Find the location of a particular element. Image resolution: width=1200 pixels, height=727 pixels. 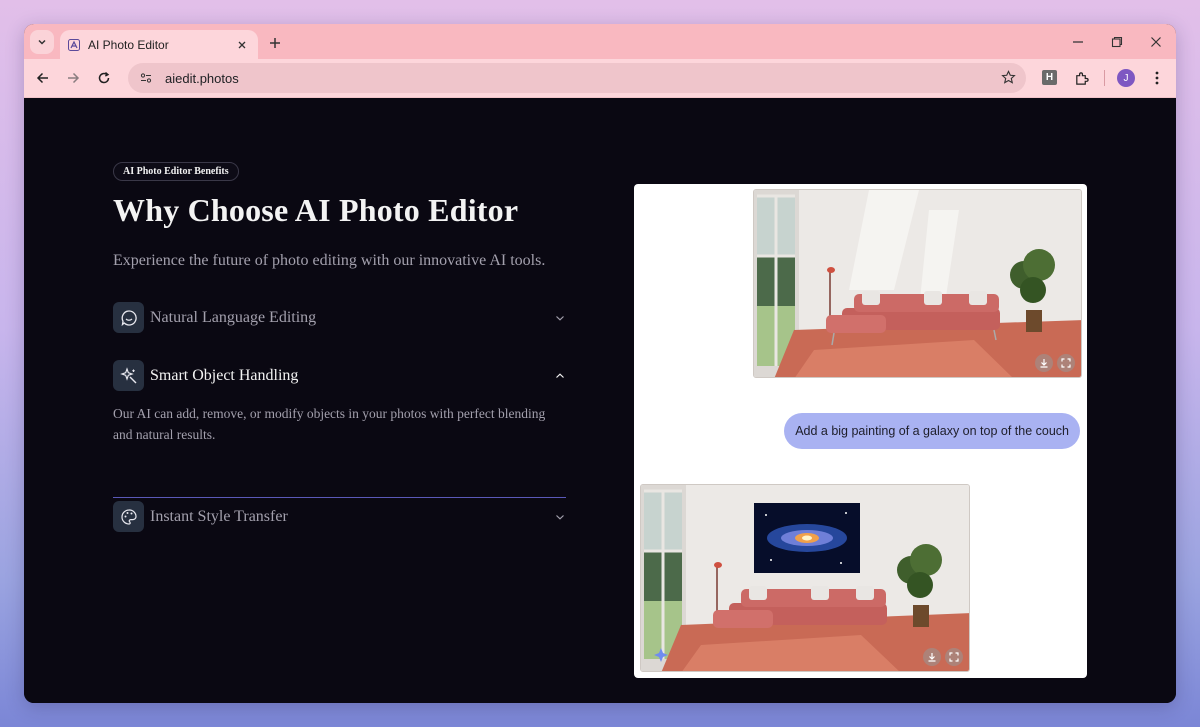

close-window-button is located at coordinates (1156, 42).